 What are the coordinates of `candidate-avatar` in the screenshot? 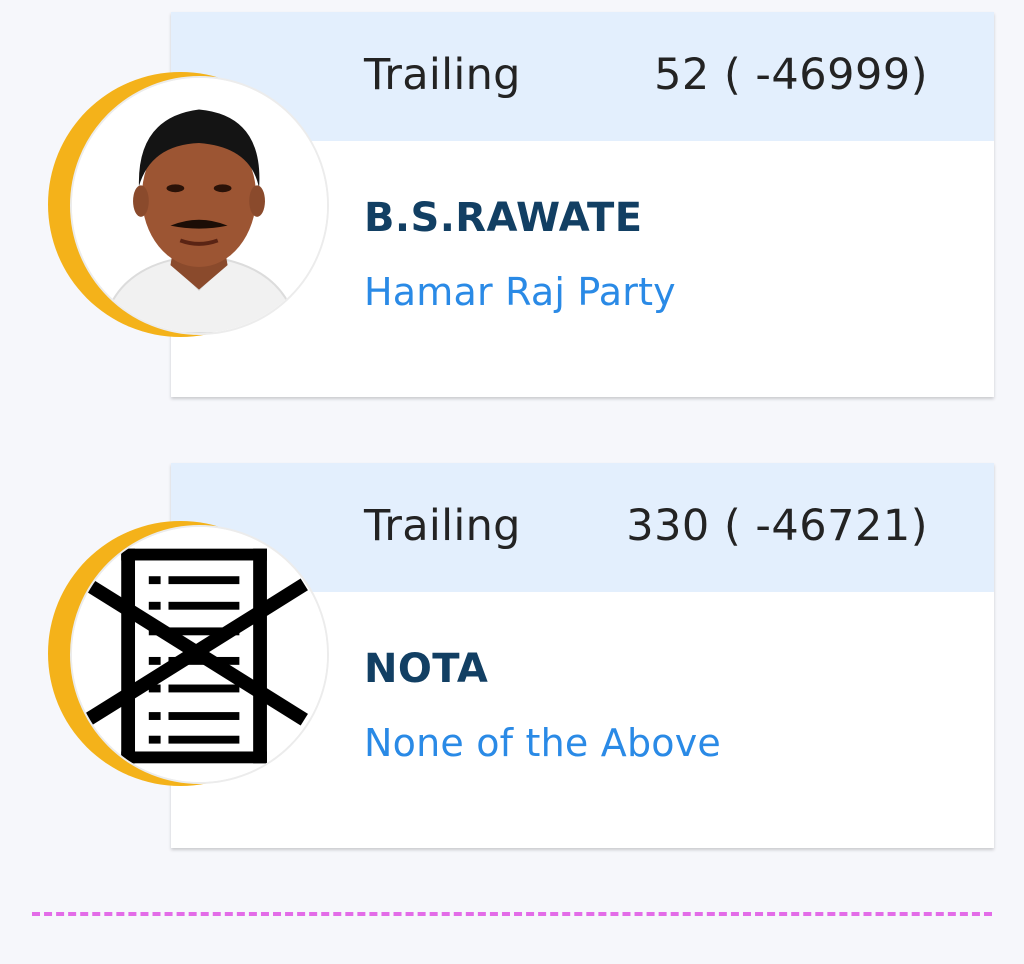 It's located at (189, 204).